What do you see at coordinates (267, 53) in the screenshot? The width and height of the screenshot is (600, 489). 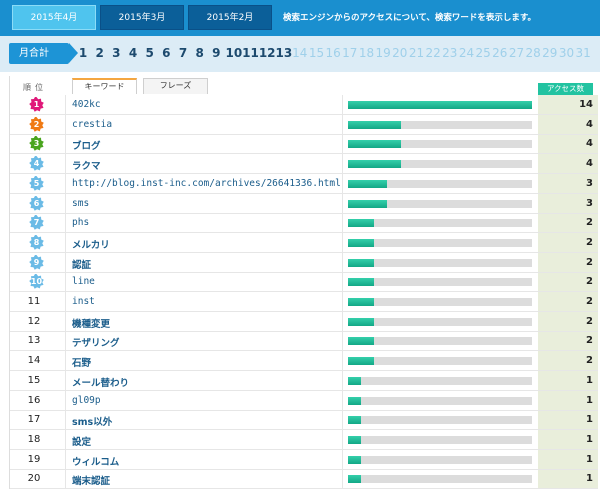 I see `day-link: 12` at bounding box center [267, 53].